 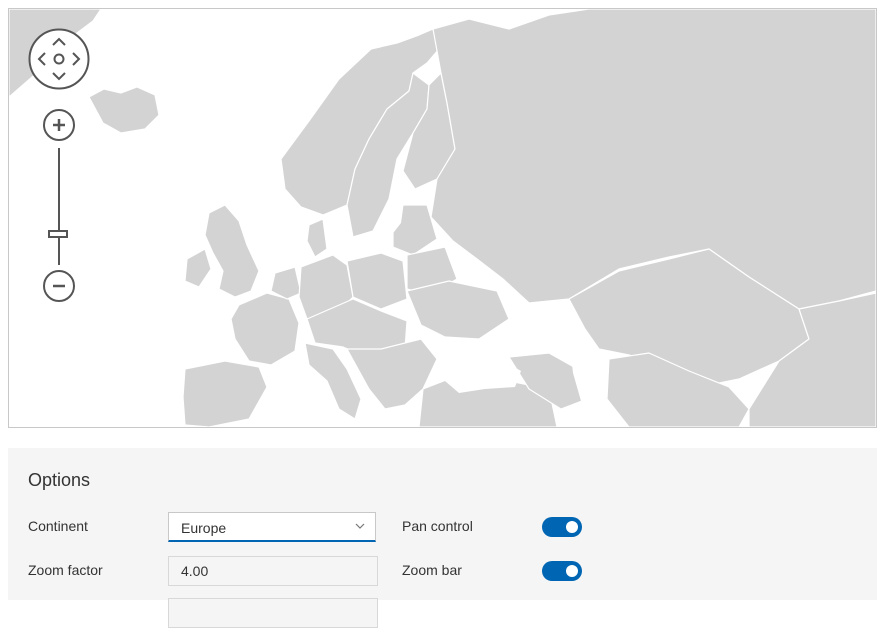 What do you see at coordinates (124, 110) in the screenshot?
I see `region-iceland` at bounding box center [124, 110].